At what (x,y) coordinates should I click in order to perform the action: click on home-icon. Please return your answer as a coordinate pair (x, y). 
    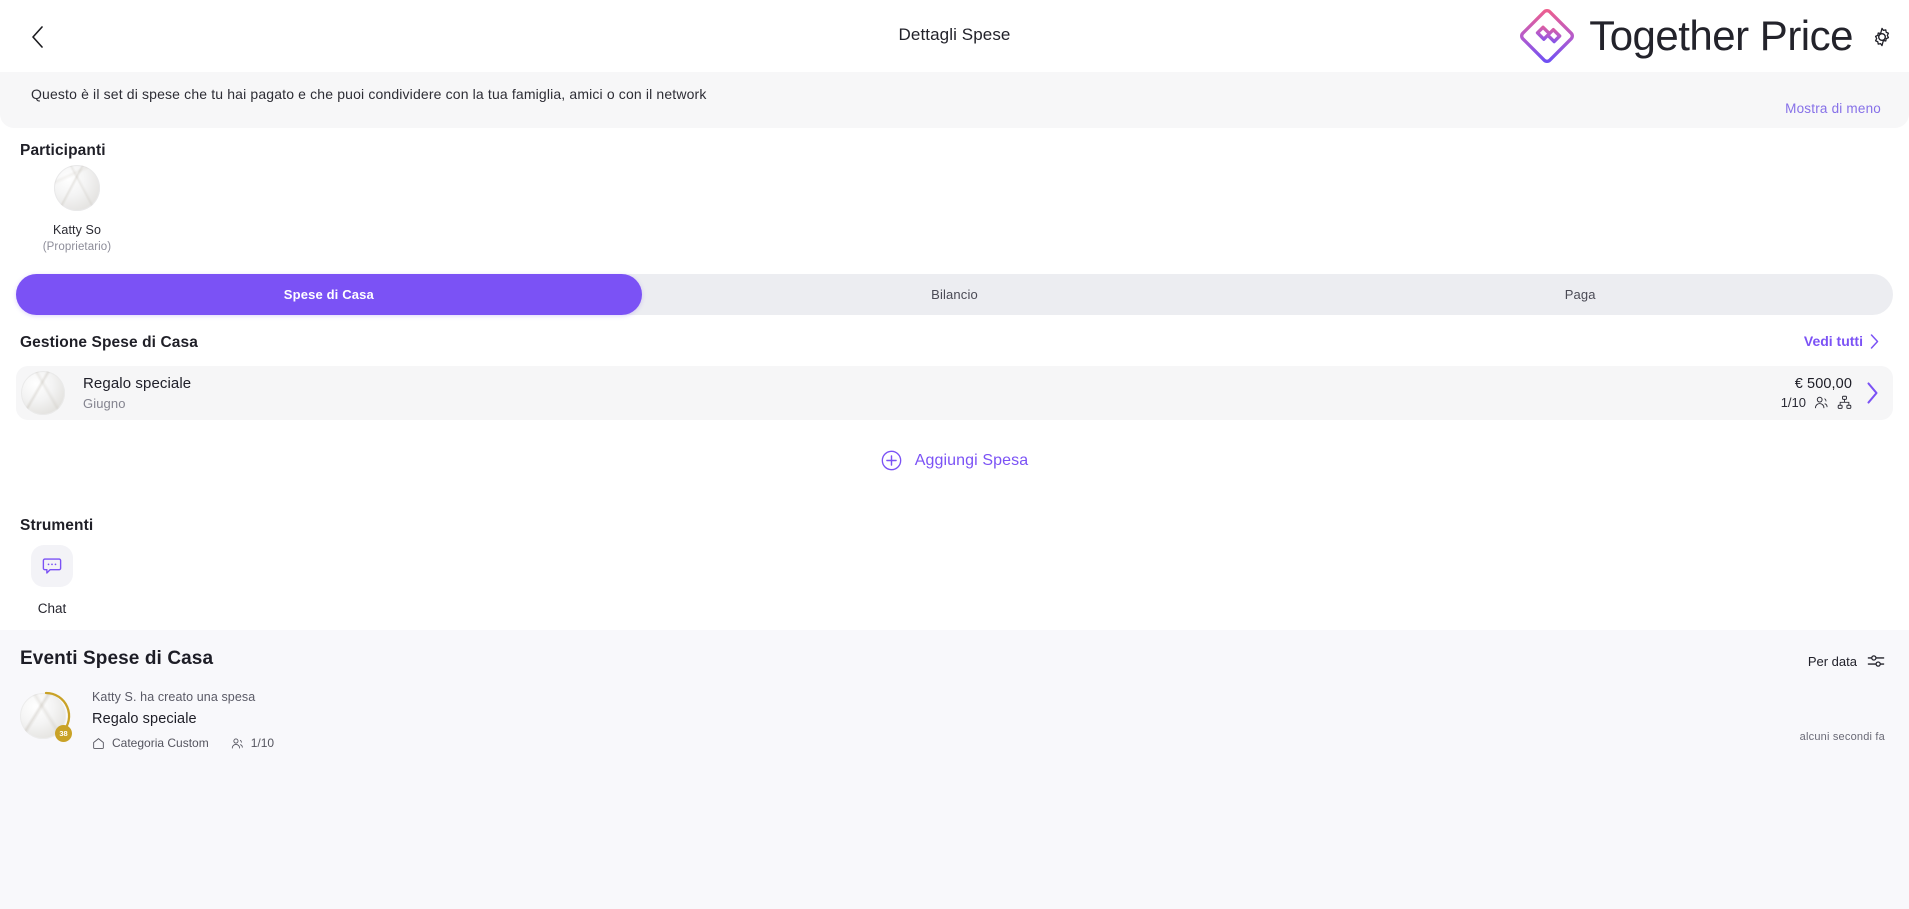
    Looking at the image, I should click on (98, 743).